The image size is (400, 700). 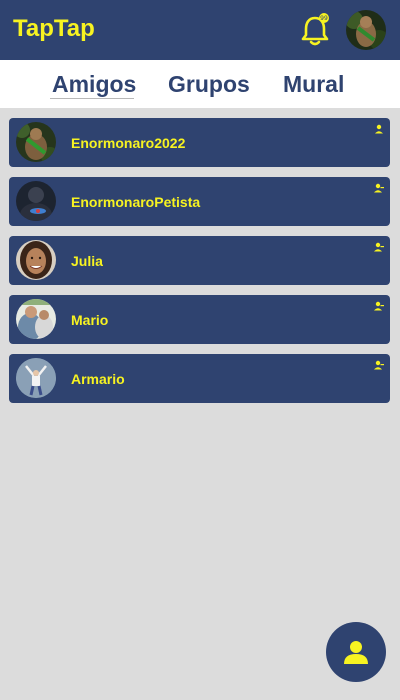 I want to click on friend-row: Enormonaro2022, so click(x=199, y=142).